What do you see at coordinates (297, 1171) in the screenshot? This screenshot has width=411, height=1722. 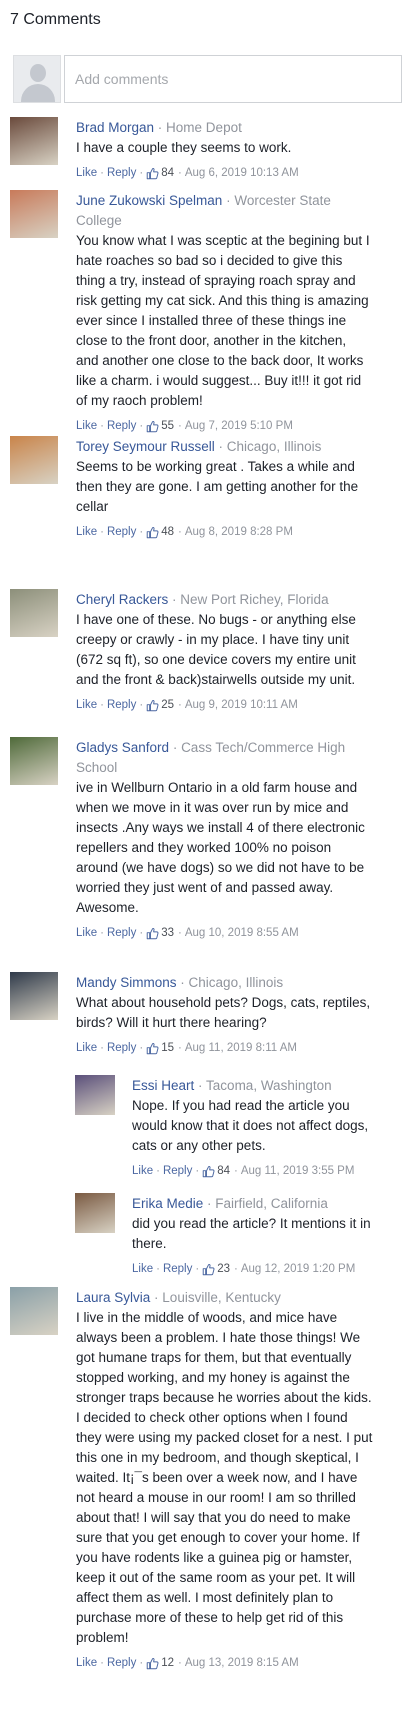 I see `comment-timestamp: Aug 11, 2019 3:55 PM` at bounding box center [297, 1171].